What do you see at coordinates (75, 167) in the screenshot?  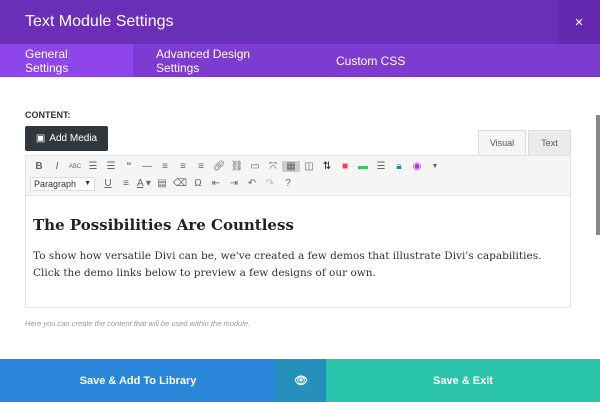 I see `strikethrough-icon: ABC` at bounding box center [75, 167].